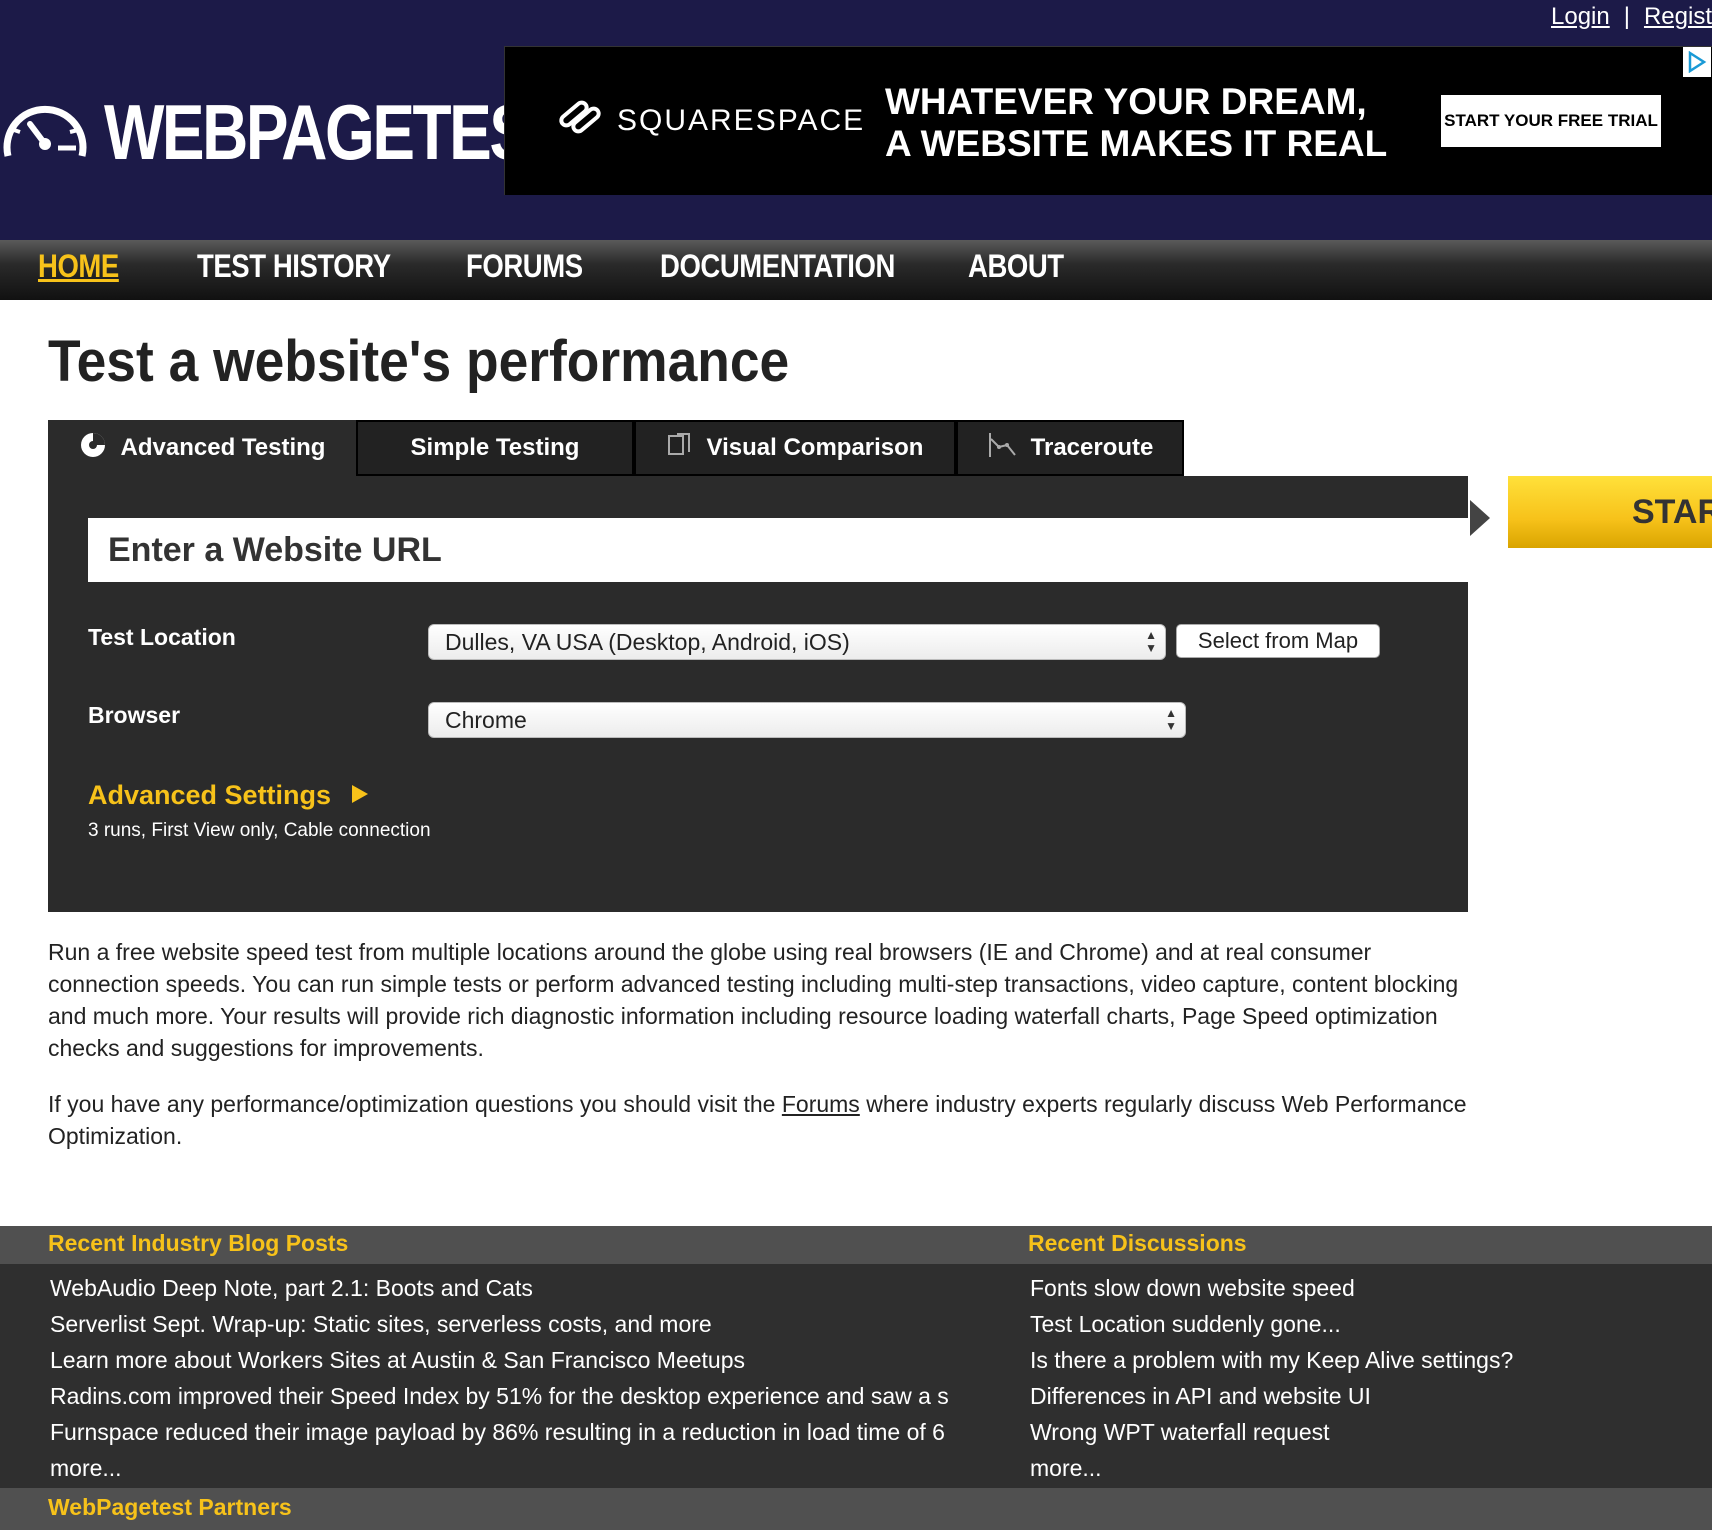 This screenshot has height=1530, width=1712. What do you see at coordinates (162, 637) in the screenshot?
I see `test-location-label: Test Location` at bounding box center [162, 637].